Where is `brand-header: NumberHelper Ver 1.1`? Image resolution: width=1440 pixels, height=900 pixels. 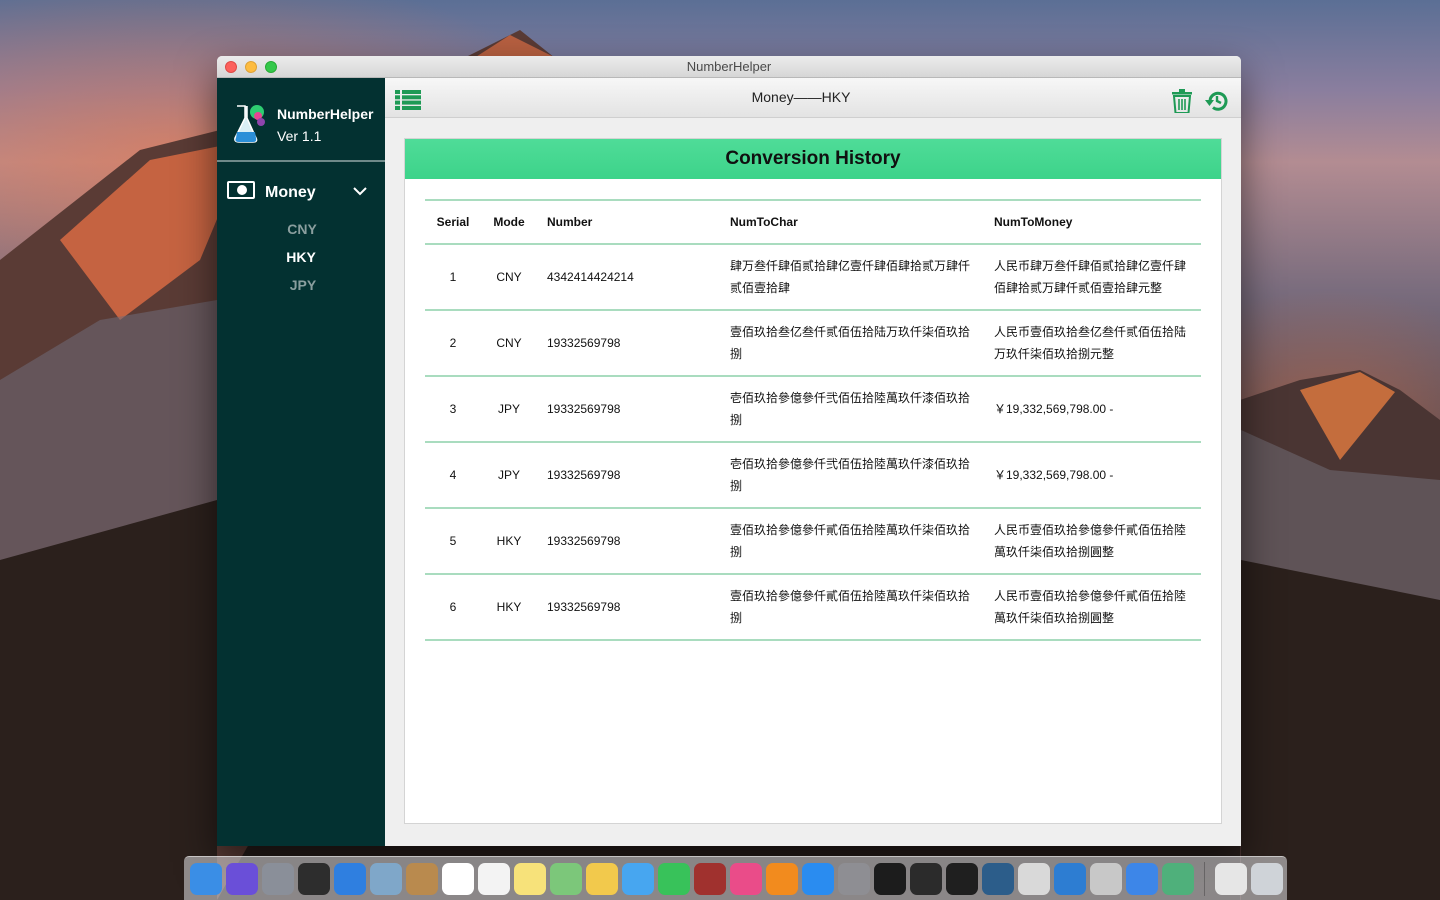
brand-header: NumberHelper Ver 1.1 is located at coordinates (301, 120).